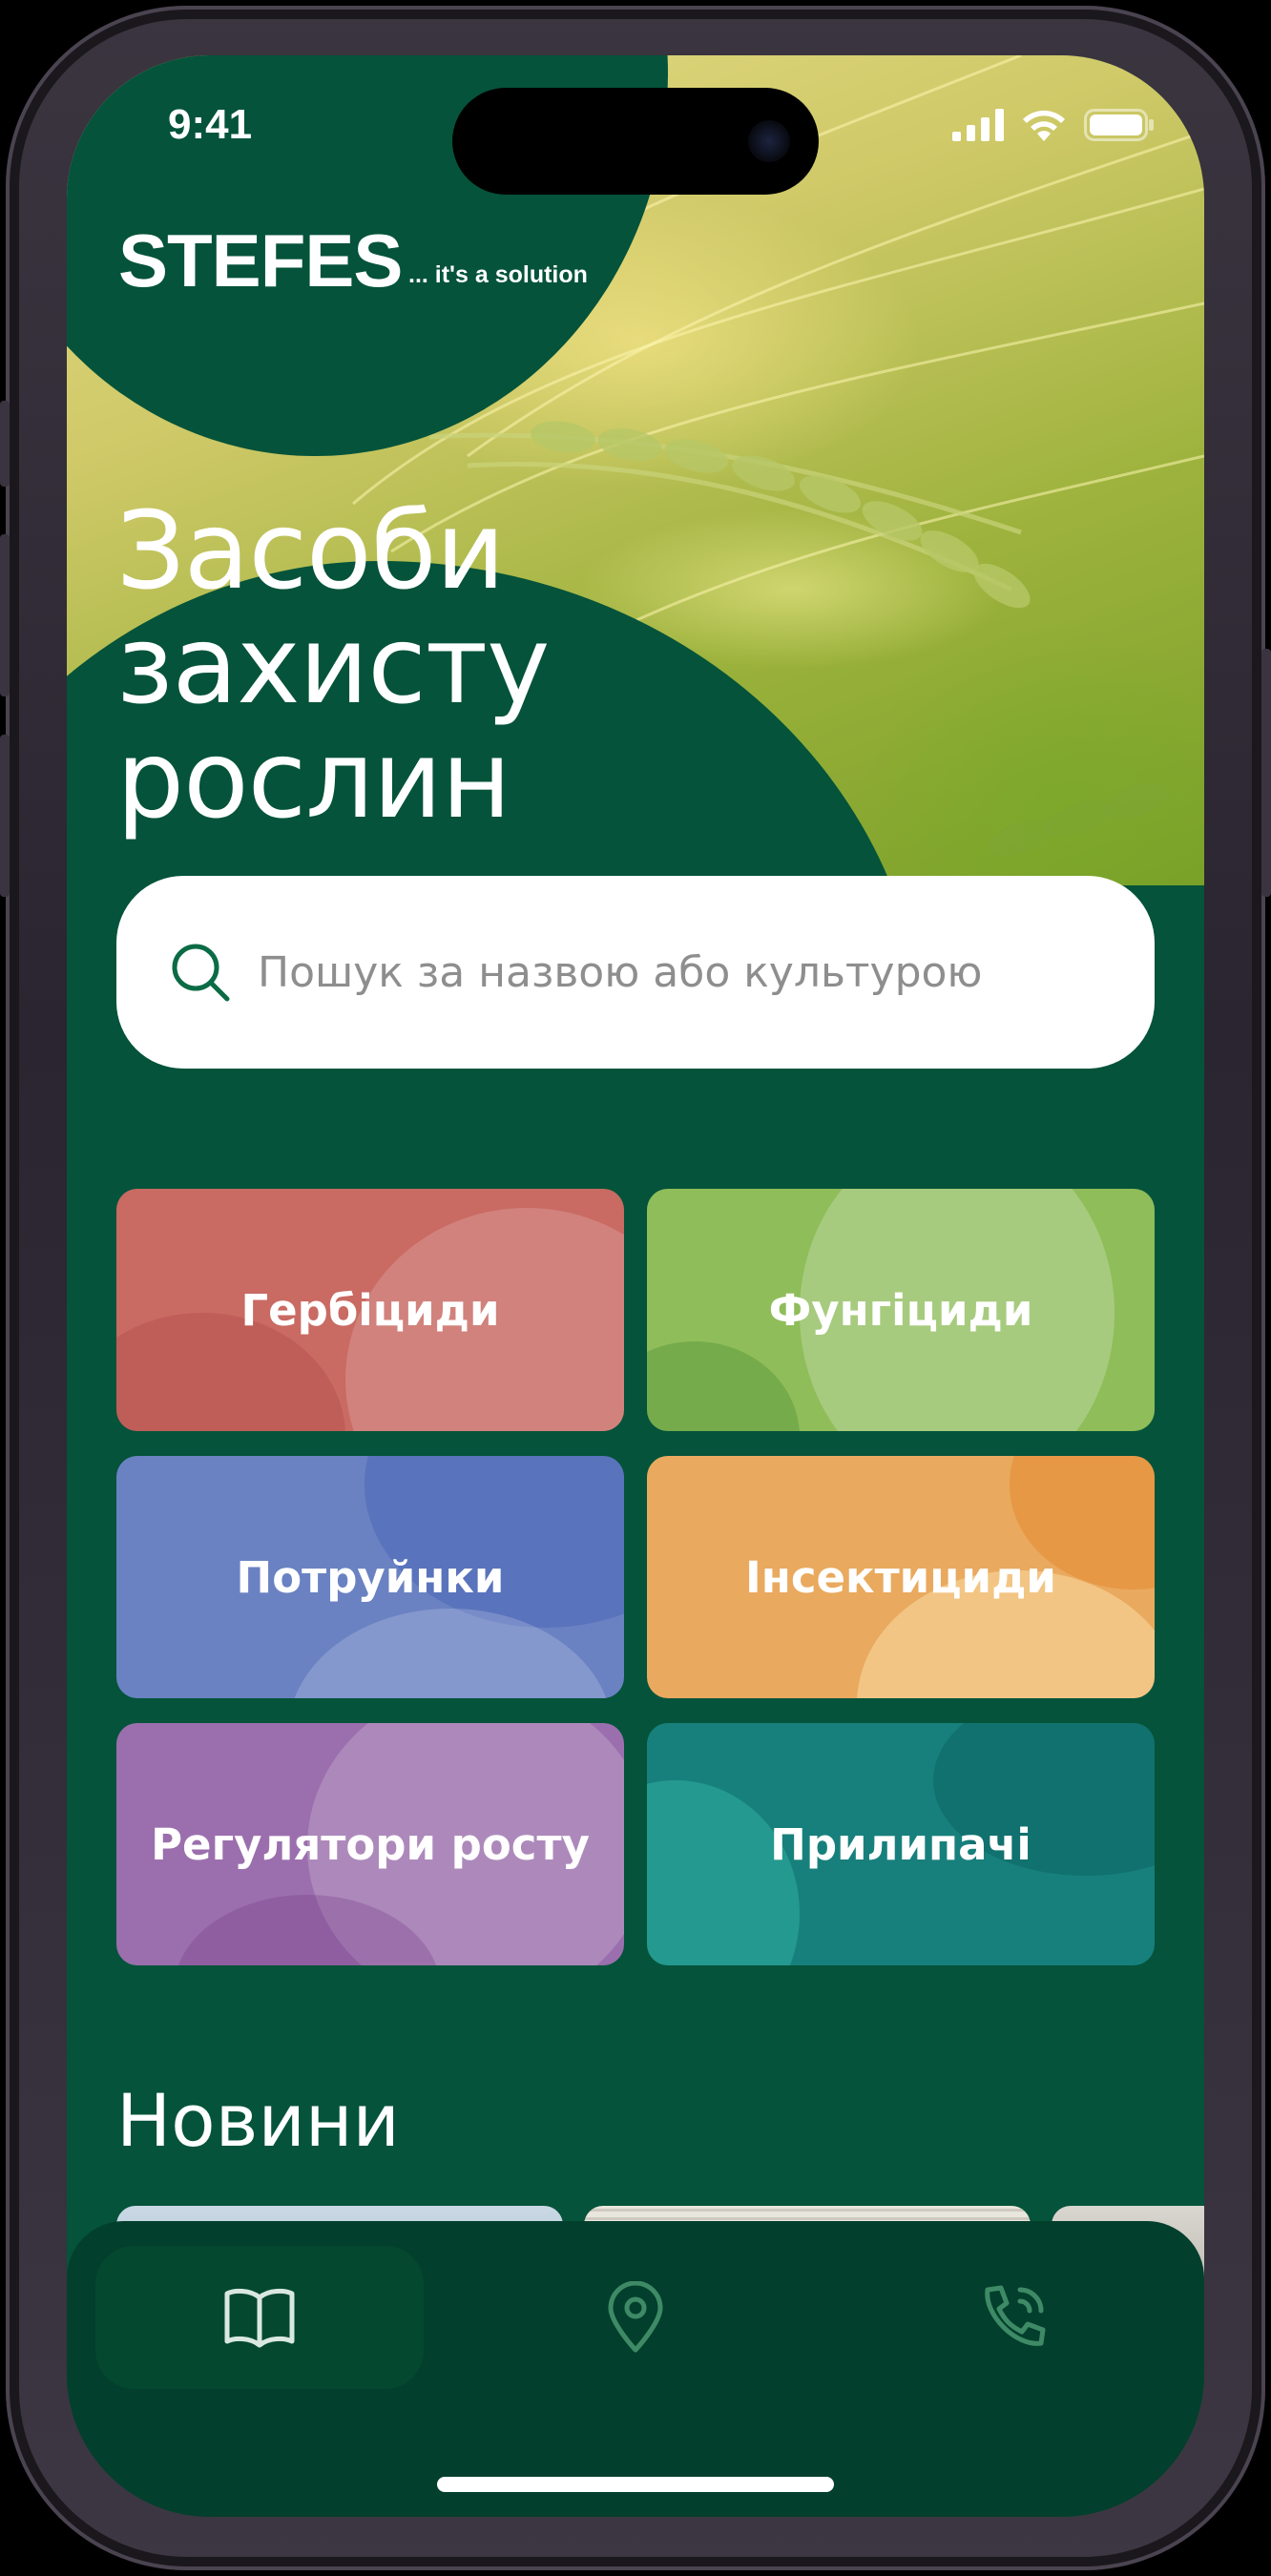  I want to click on tab-contacts, so click(1013, 2317).